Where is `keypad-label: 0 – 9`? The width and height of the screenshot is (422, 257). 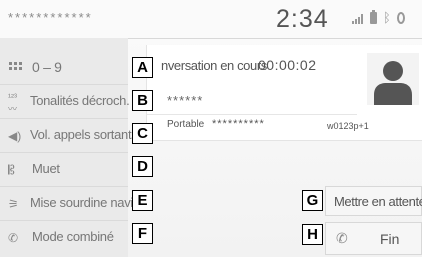
keypad-label: 0 – 9 is located at coordinates (47, 67).